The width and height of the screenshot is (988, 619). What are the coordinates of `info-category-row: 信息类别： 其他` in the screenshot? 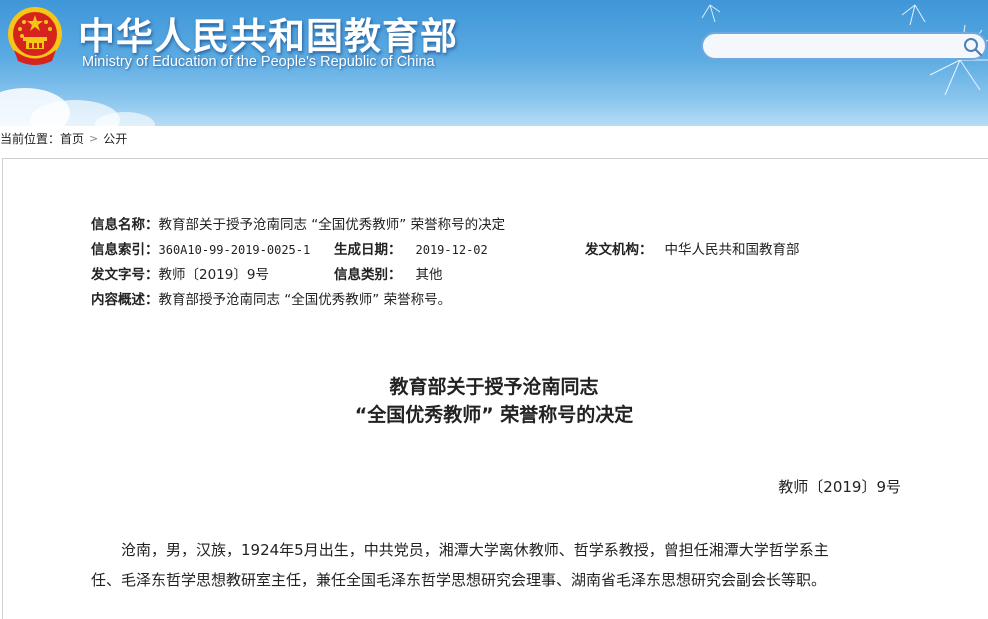 It's located at (388, 273).